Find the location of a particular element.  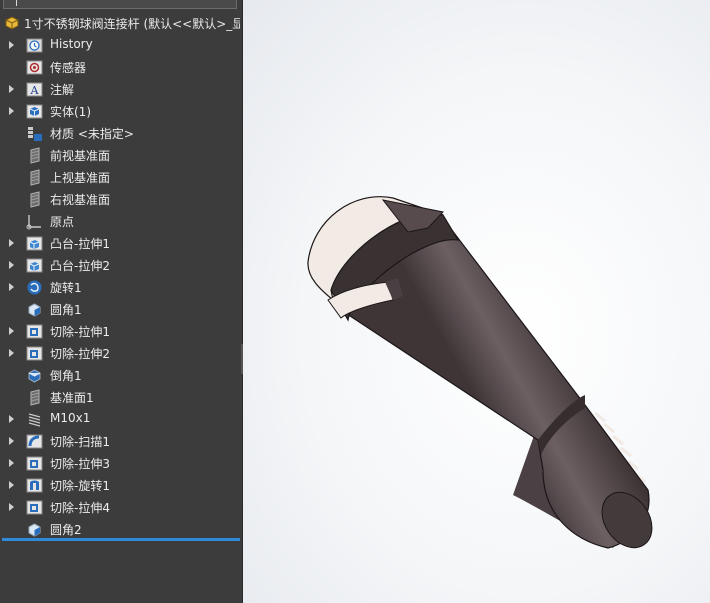

part-name-label: 1寸不锈钢球阀连接杆 (默认<<默认>_显示状态 1>) is located at coordinates (132, 23).